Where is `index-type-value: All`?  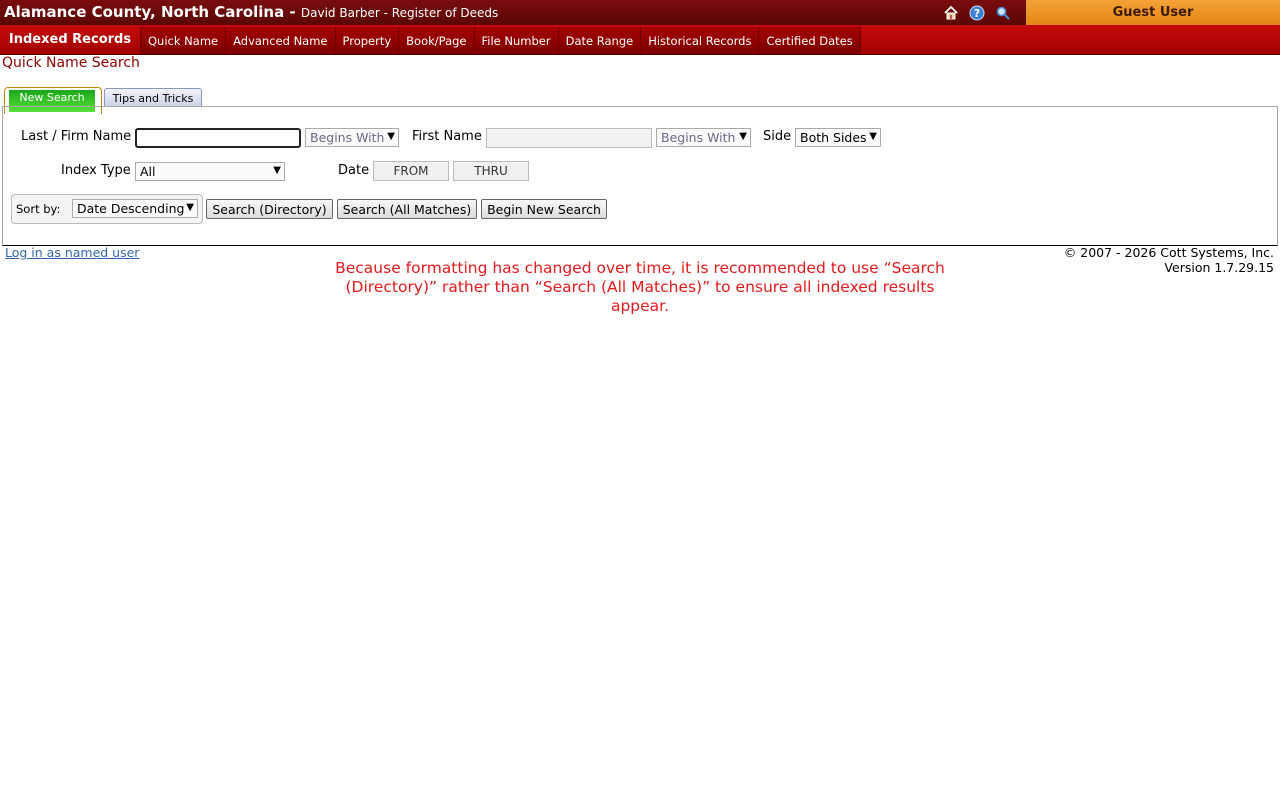
index-type-value: All is located at coordinates (148, 171).